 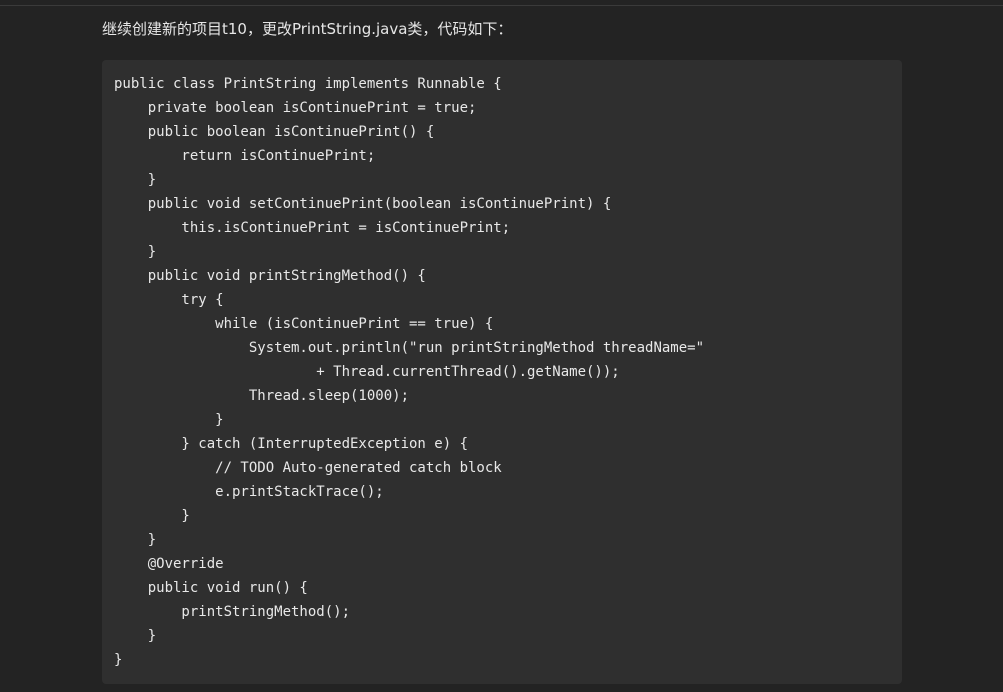 What do you see at coordinates (307, 29) in the screenshot?
I see `intro-paragraph: 继续创建新的项目t10，更改PrintString.java类，代码如下：` at bounding box center [307, 29].